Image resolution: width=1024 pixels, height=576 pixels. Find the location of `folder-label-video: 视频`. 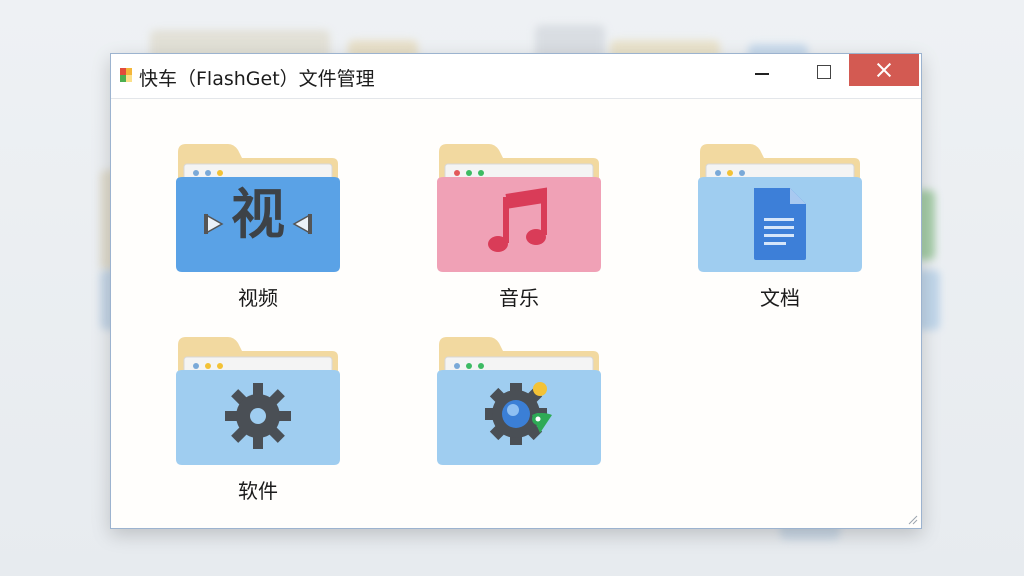

folder-label-video: 视频 is located at coordinates (258, 298).